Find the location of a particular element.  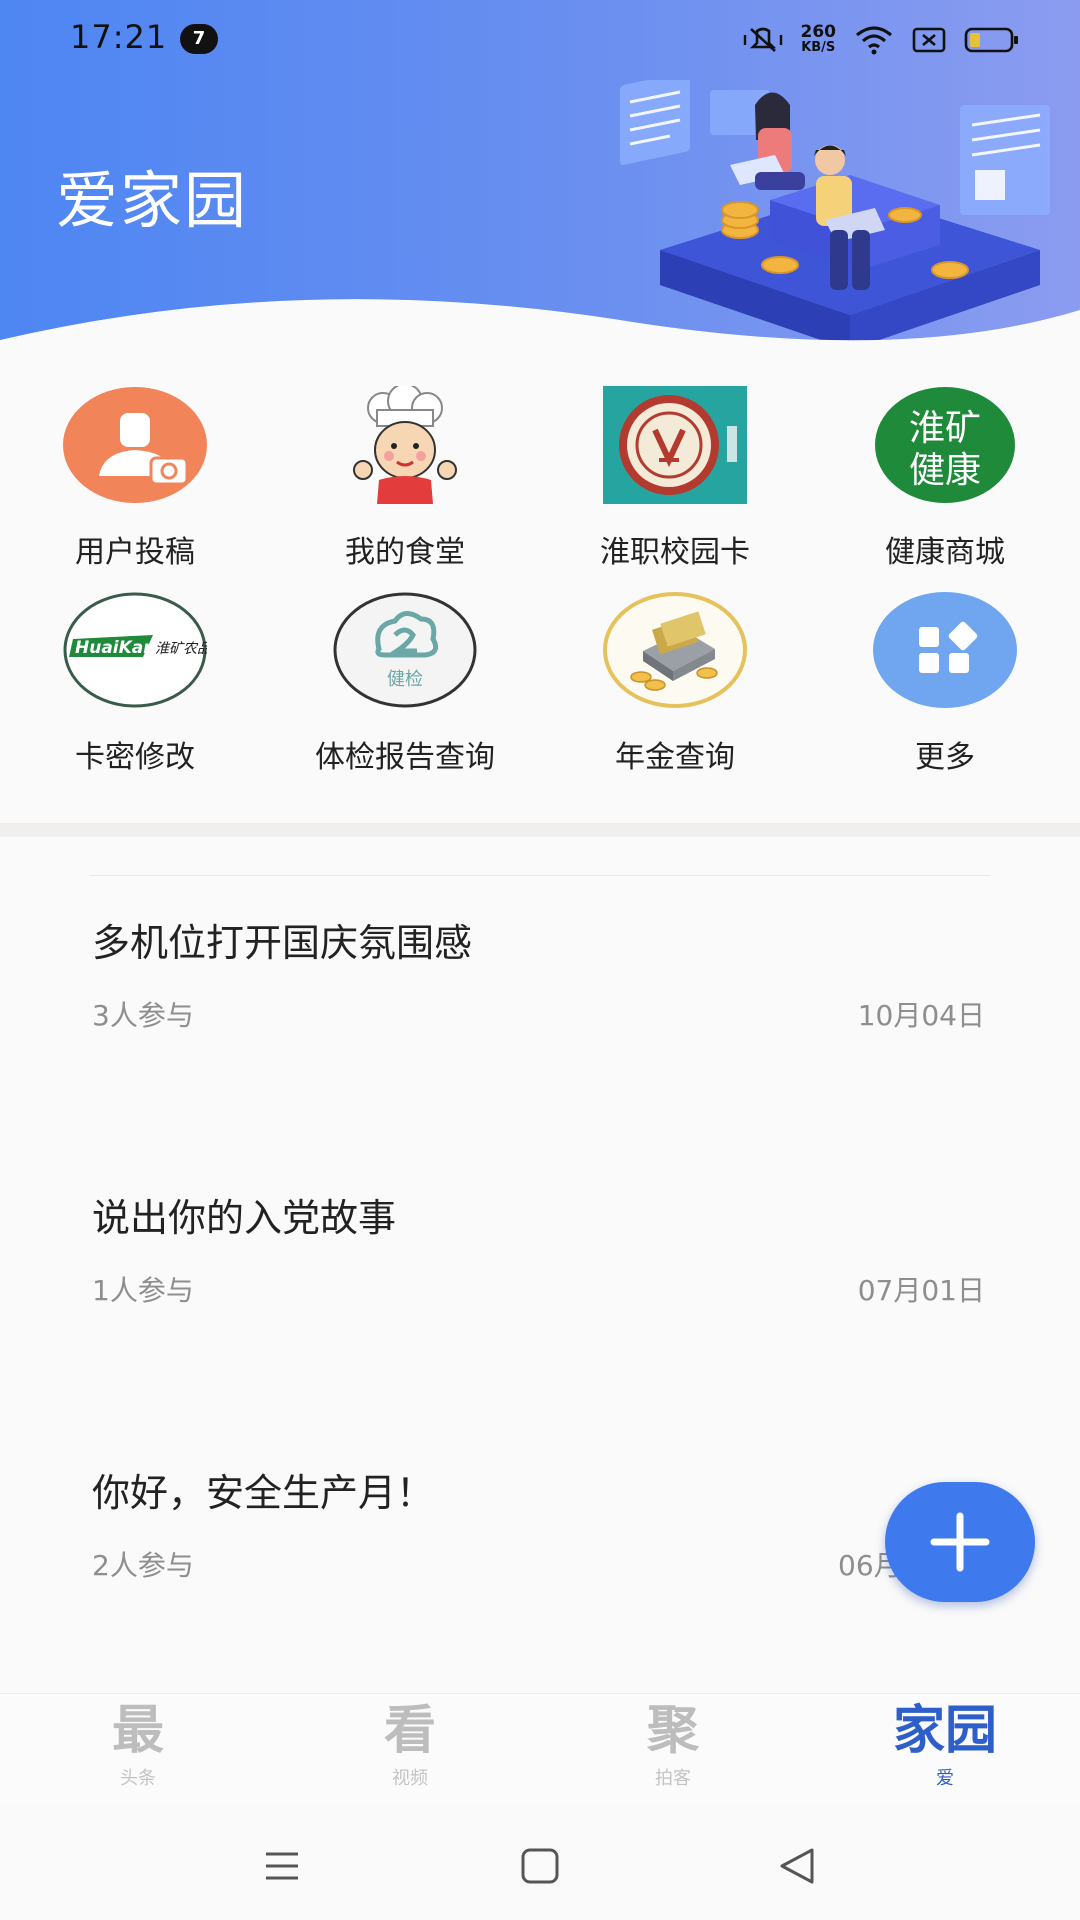

bottom-tab-bar: 最 头条 看 视频 聚 拍客 家园 爱 is located at coordinates (540, 1748).